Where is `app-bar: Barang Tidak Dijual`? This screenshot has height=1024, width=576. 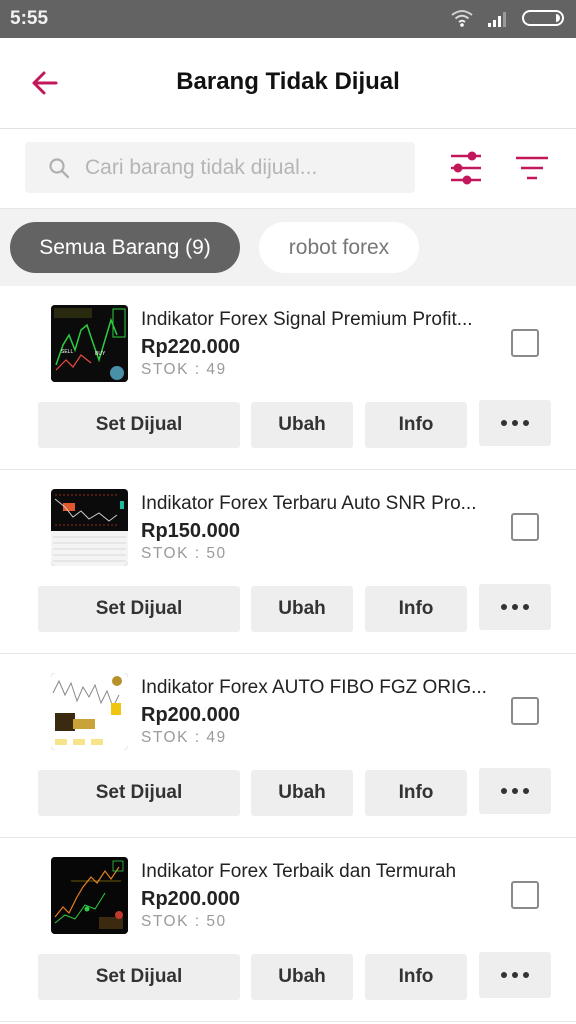 app-bar: Barang Tidak Dijual is located at coordinates (288, 83).